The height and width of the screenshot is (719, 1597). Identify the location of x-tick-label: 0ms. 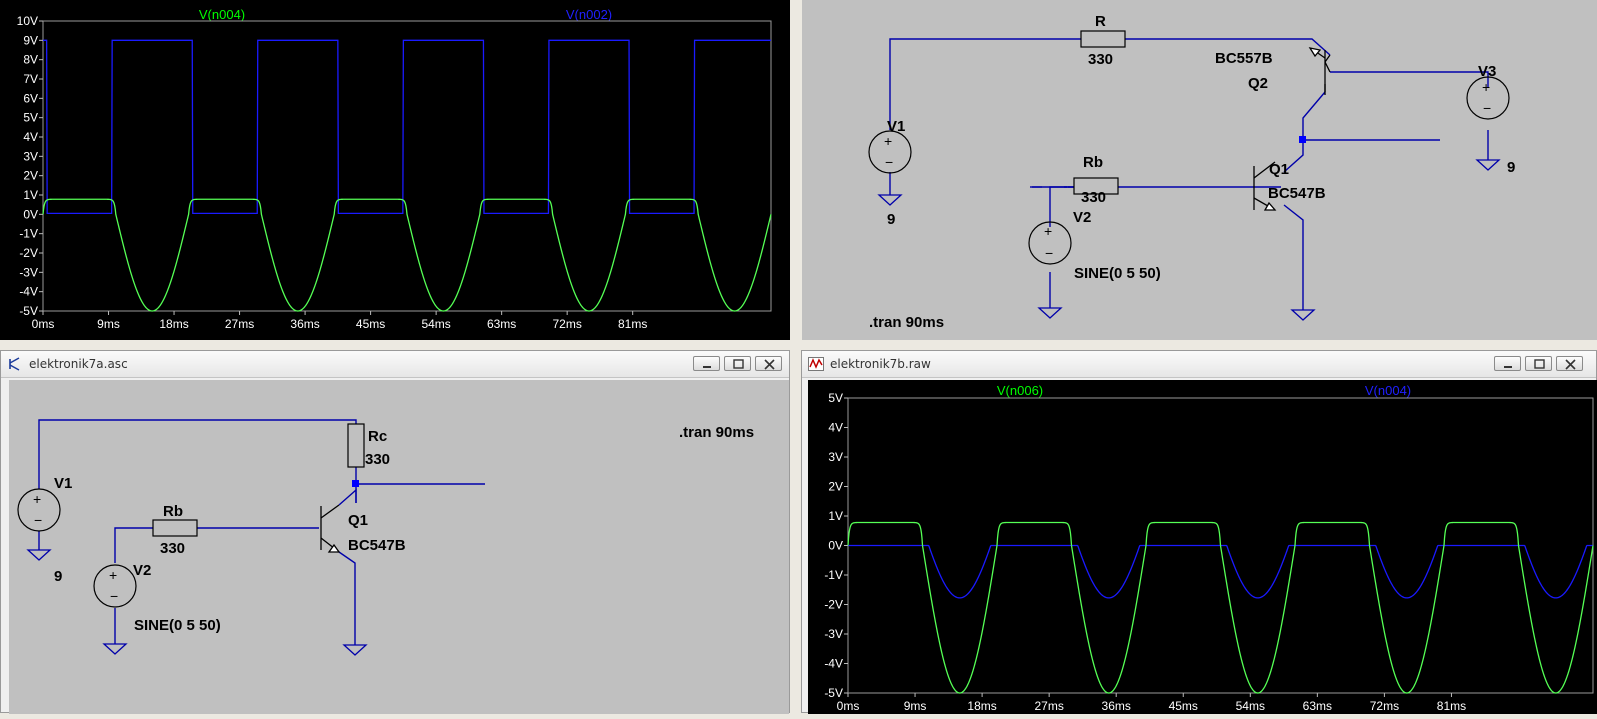
(848, 706).